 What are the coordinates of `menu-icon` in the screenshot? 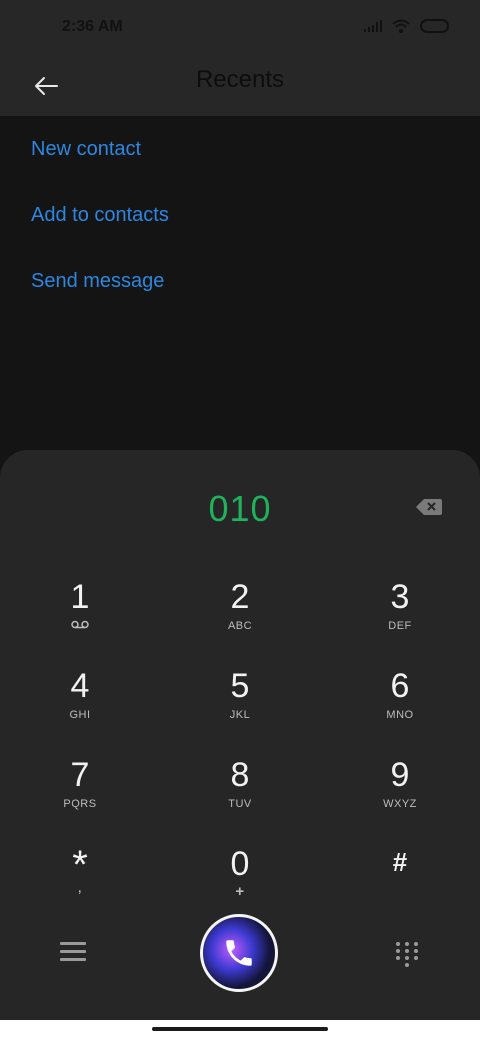 It's located at (73, 953).